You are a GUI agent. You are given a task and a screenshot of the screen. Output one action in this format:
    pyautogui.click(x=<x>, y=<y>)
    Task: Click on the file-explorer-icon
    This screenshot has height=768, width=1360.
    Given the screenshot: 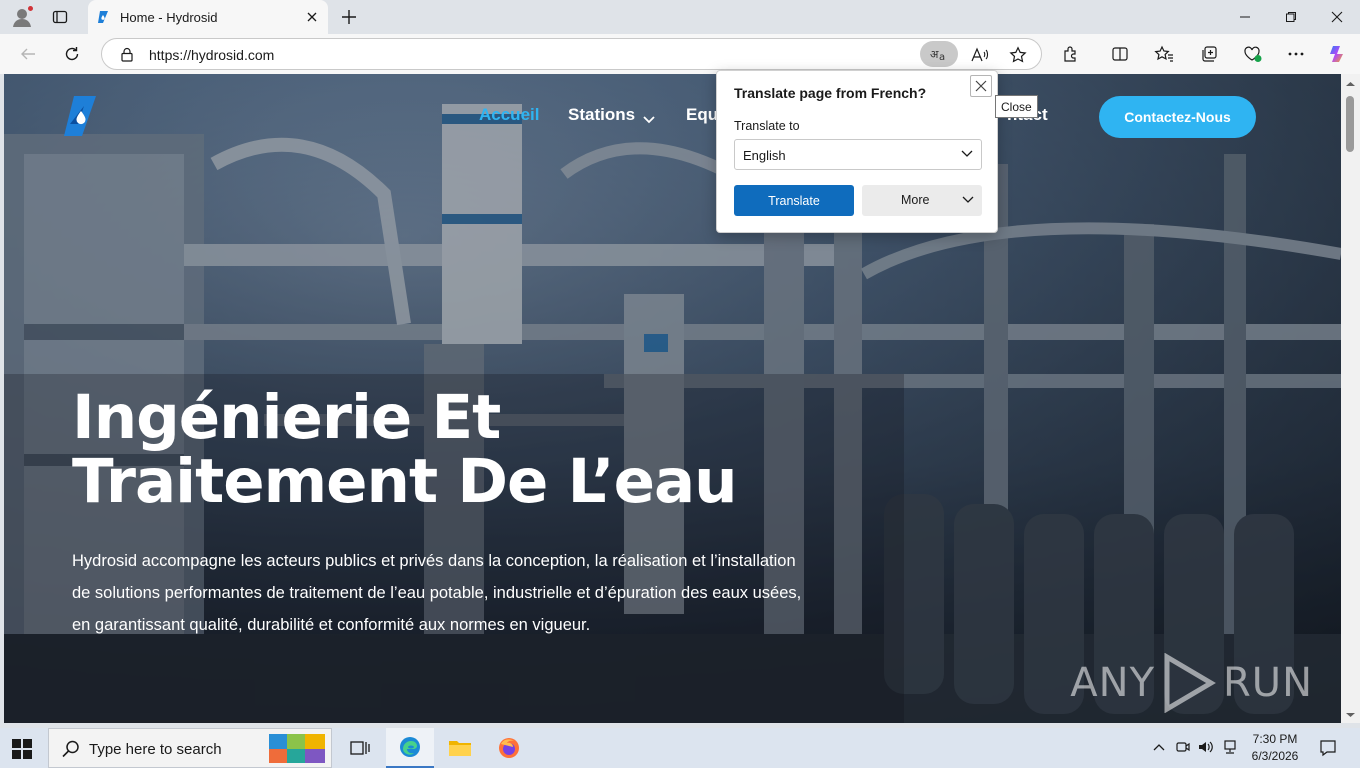 What is the action you would take?
    pyautogui.click(x=460, y=748)
    